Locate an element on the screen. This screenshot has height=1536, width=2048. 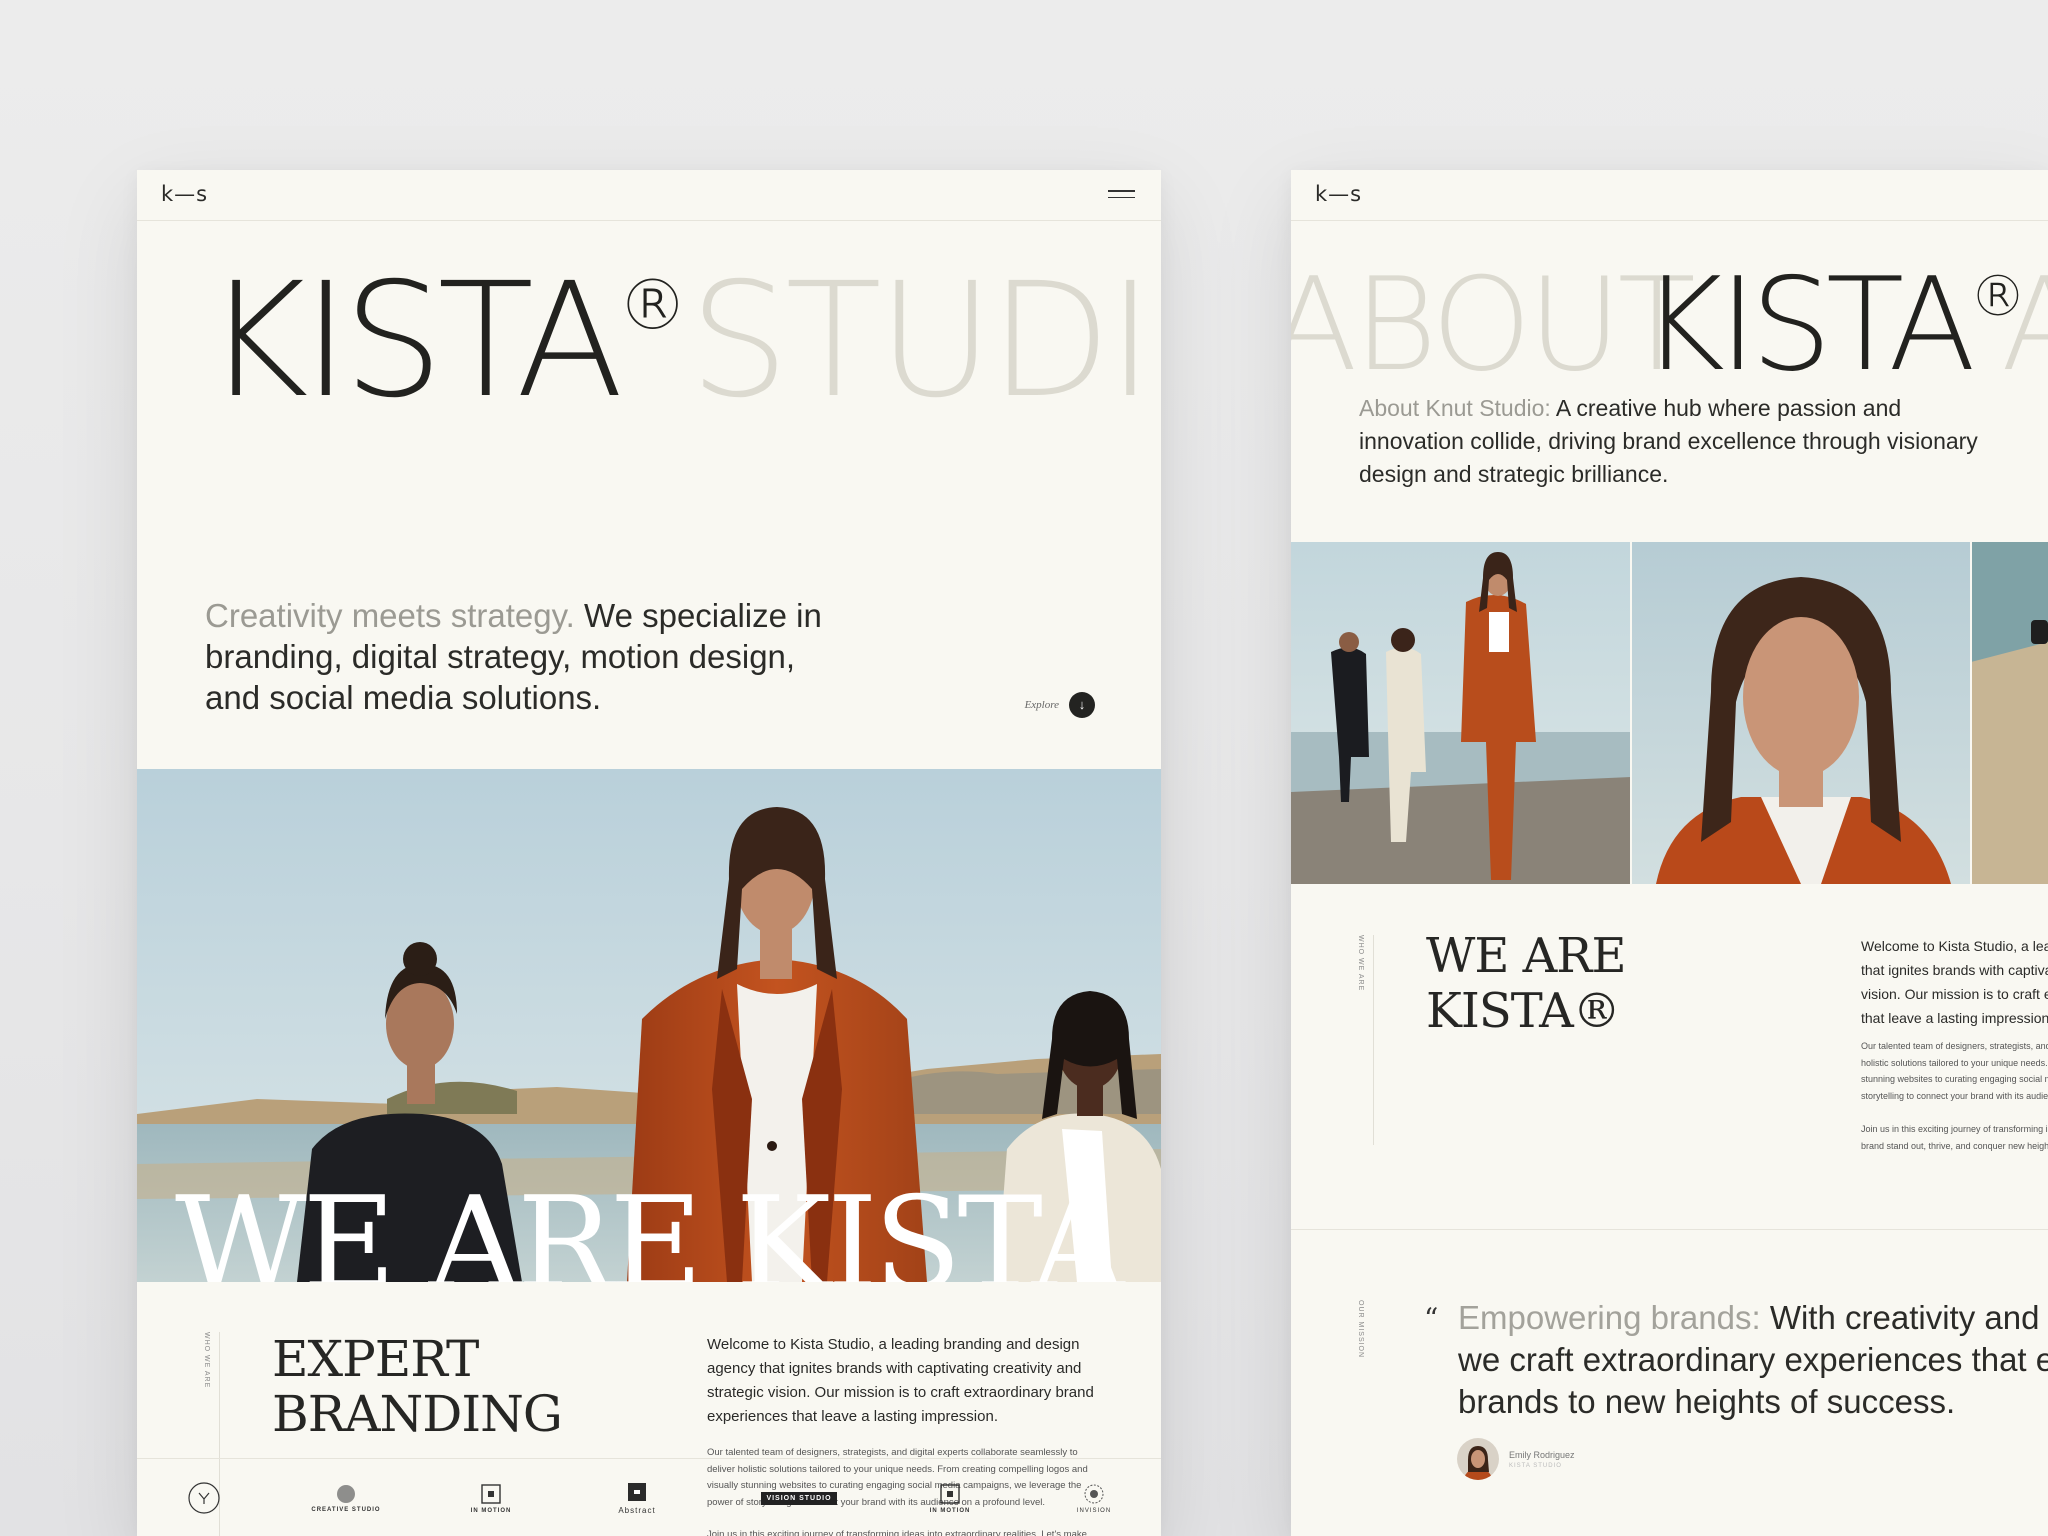
hero-ghost-title-next: A is located at coordinates (2024, 325).